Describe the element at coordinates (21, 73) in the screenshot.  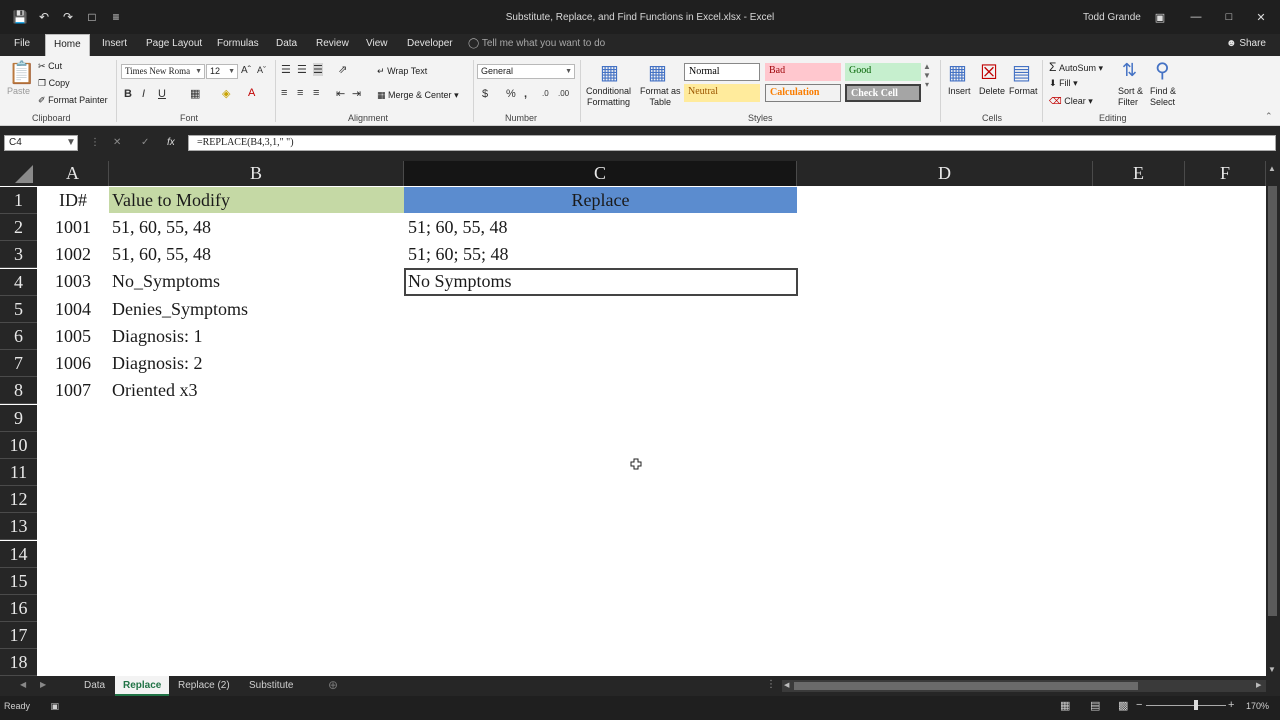
I see `paste-icon: 📋` at that location.